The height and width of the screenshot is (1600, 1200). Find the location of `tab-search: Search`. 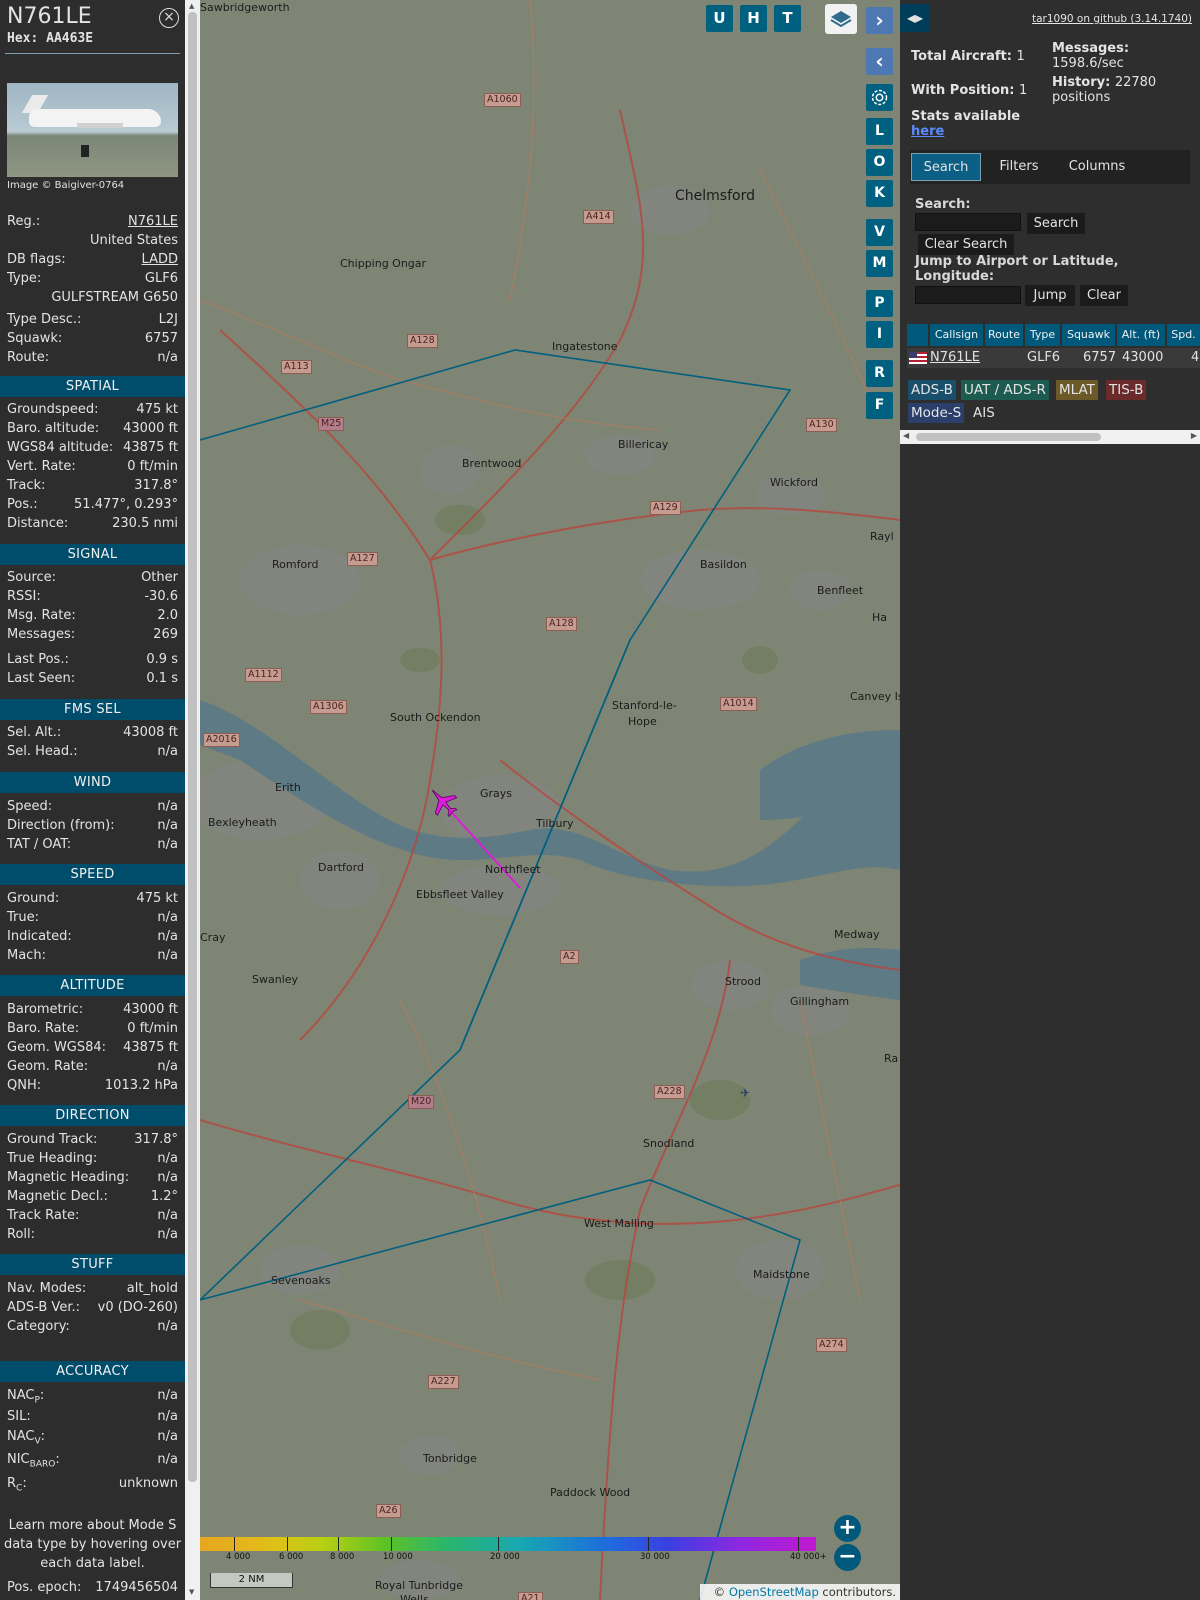

tab-search: Search is located at coordinates (946, 167).